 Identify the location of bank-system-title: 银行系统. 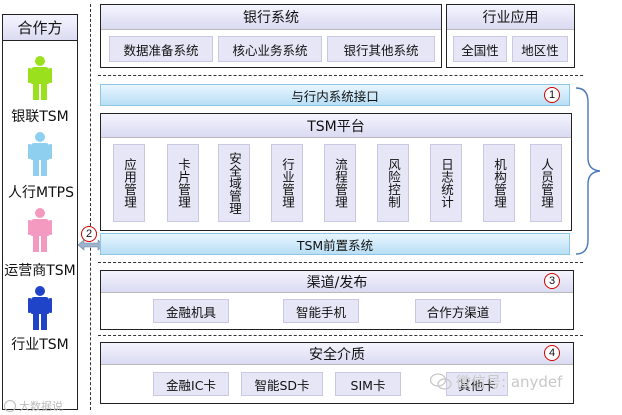
(271, 17).